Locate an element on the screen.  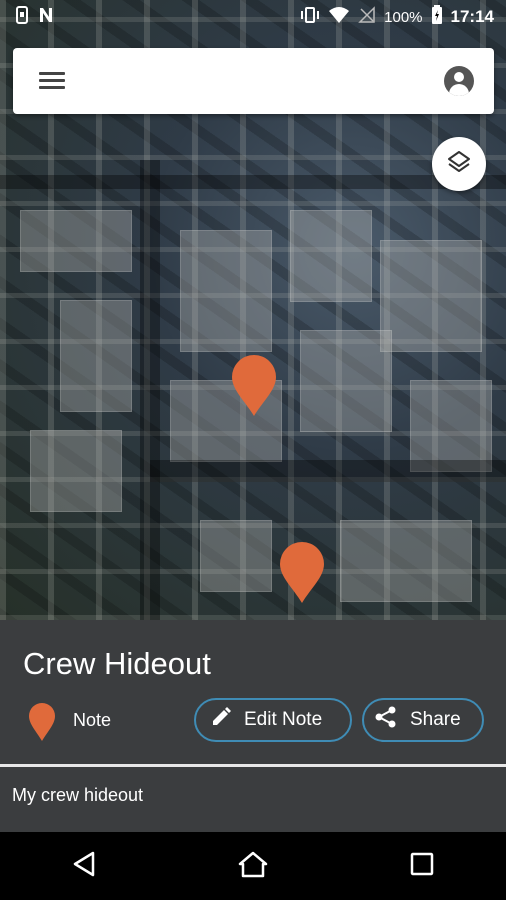
sim-icon is located at coordinates (22, 17).